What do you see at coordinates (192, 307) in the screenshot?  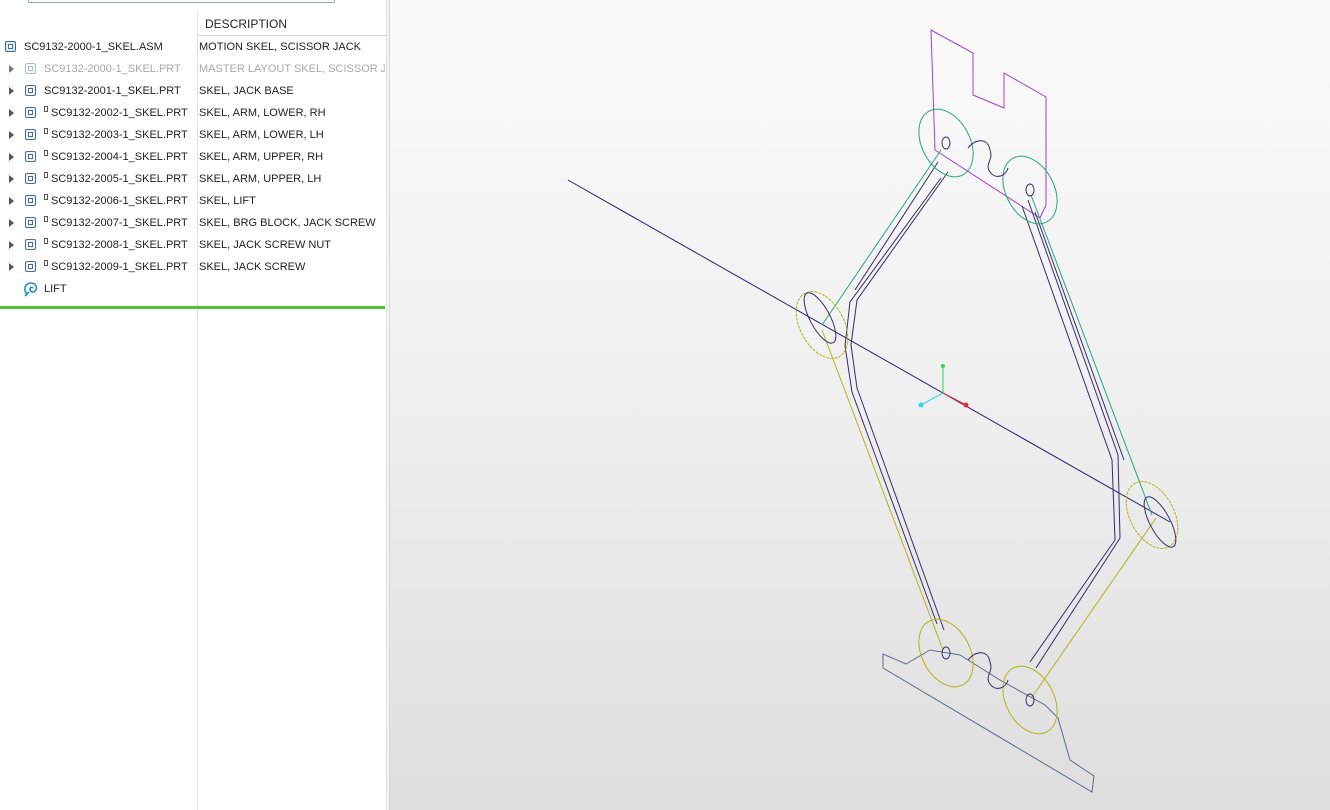 I see `insert-here-marker` at bounding box center [192, 307].